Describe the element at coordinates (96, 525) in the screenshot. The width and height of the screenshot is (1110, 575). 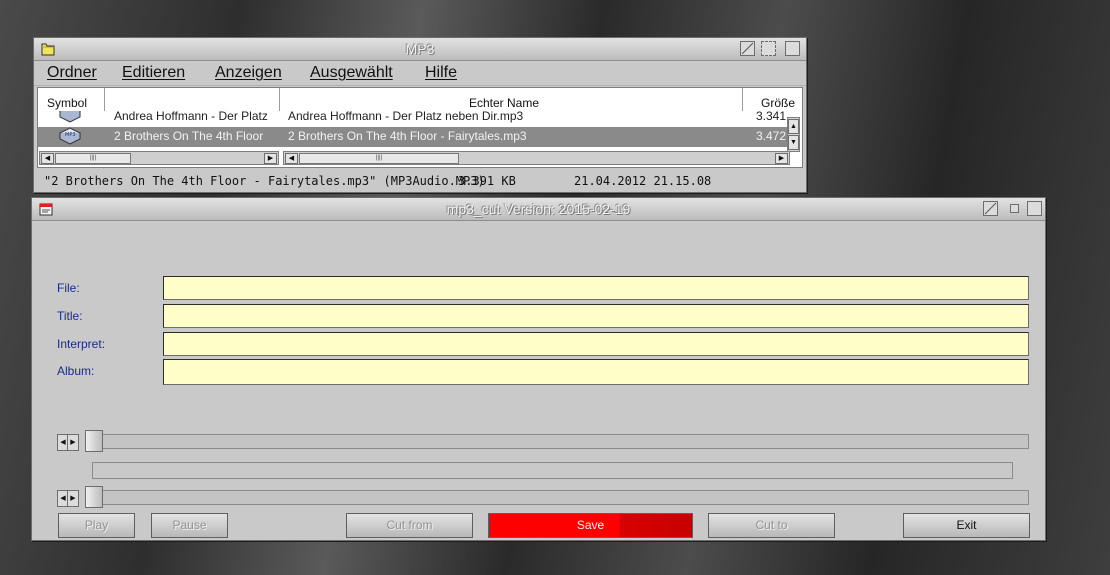
I see `play-button: Play` at that location.